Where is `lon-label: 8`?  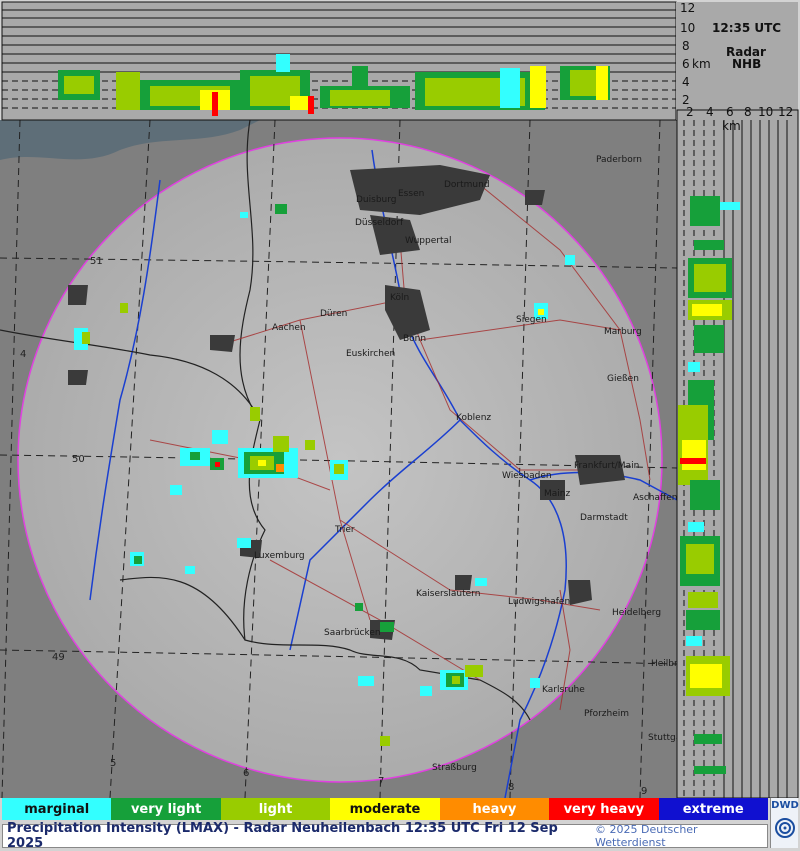
lon-label: 8 is located at coordinates (511, 787).